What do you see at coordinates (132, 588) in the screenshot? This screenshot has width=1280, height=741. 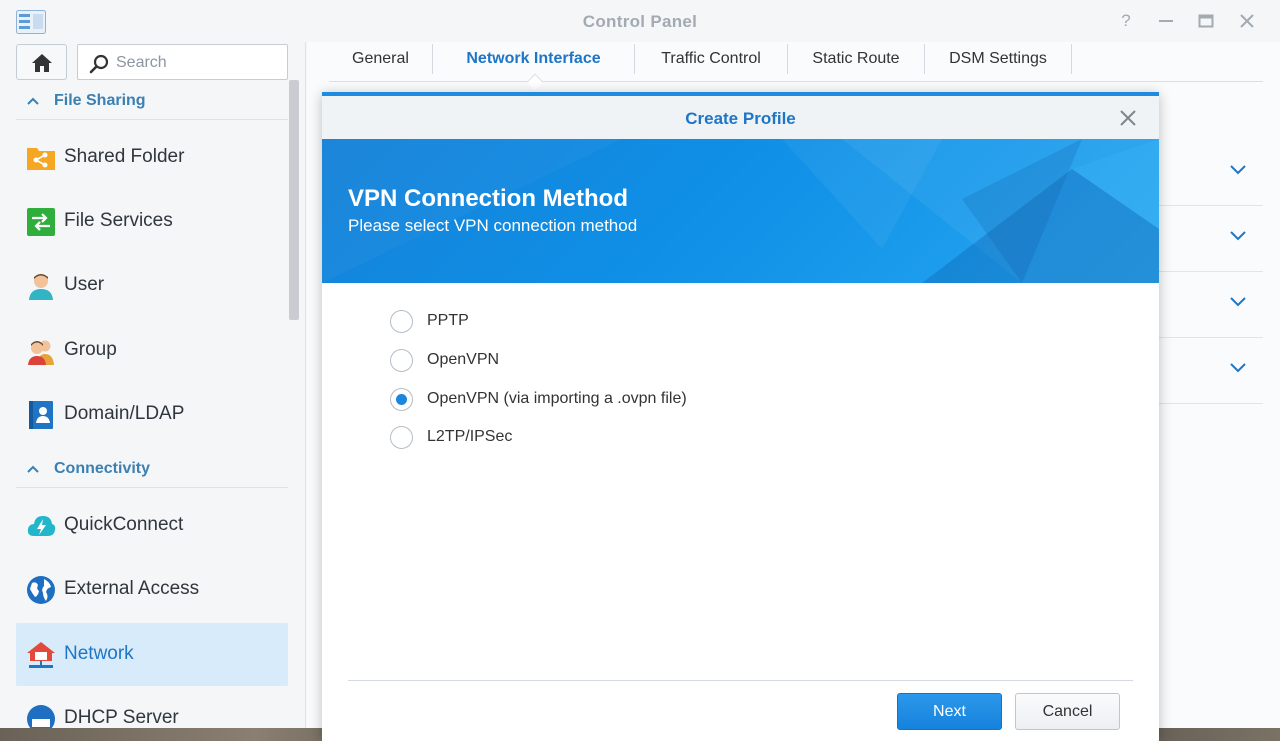 I see `sidebar-item-label: External Access` at bounding box center [132, 588].